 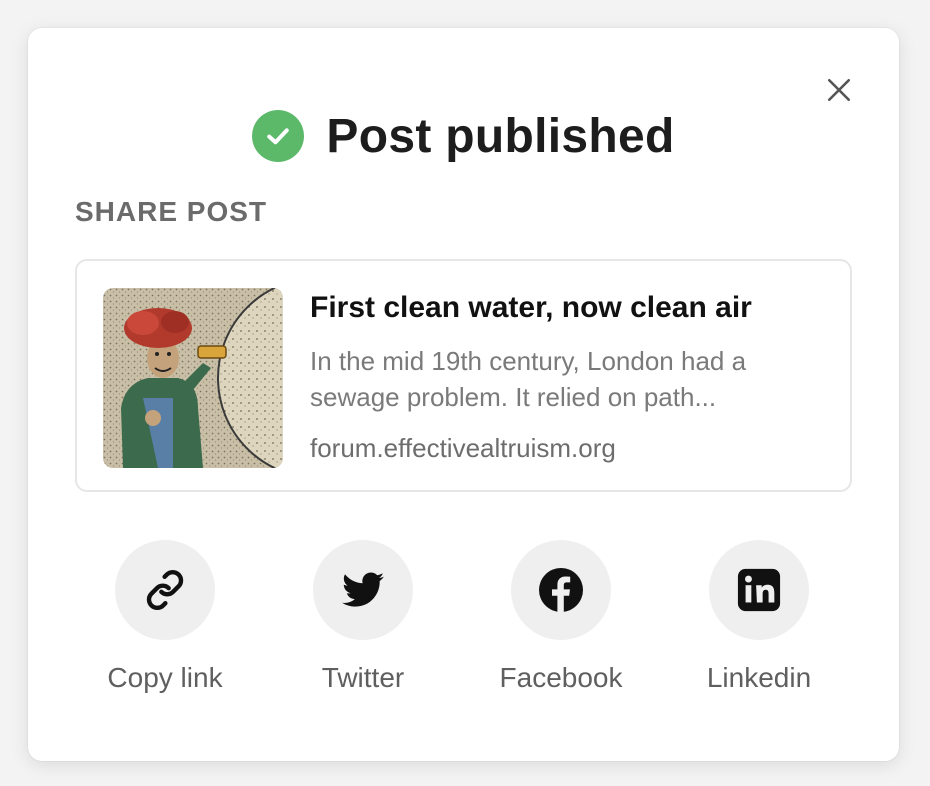 I want to click on linkedin-share-button: Linkedin, so click(x=759, y=617).